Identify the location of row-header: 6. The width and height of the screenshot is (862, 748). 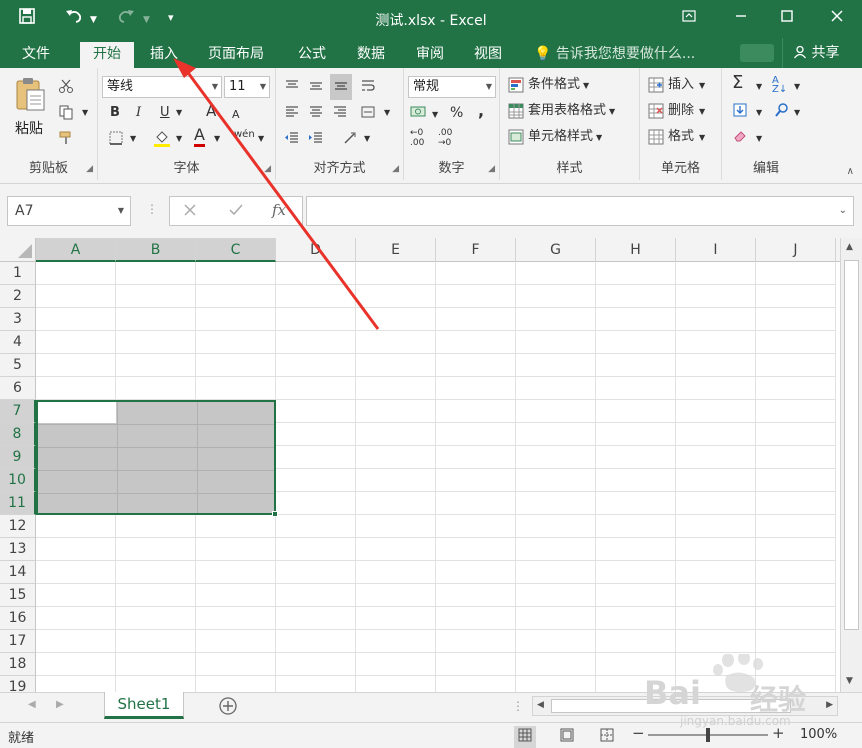
(18, 388).